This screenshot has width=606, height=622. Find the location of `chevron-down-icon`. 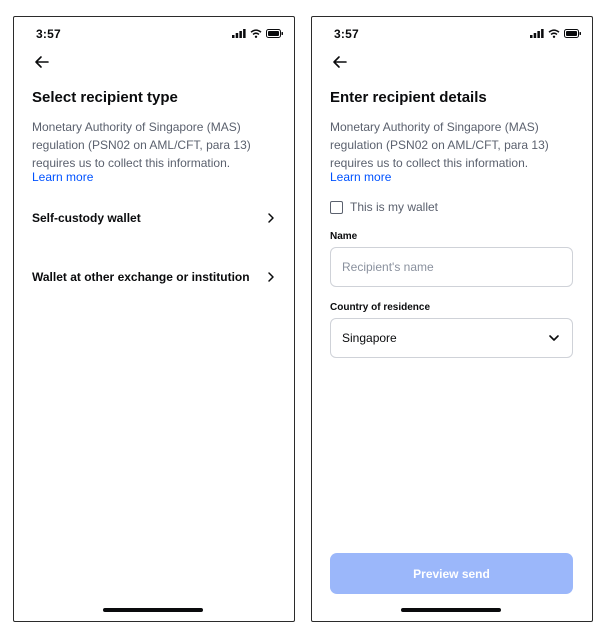

chevron-down-icon is located at coordinates (554, 338).